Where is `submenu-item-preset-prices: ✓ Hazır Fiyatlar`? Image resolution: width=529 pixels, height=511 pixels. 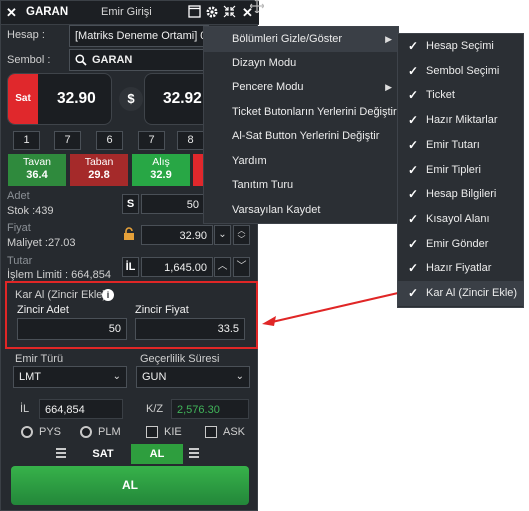
submenu-item-preset-prices: ✓ Hazır Fiyatlar is located at coordinates (460, 268).